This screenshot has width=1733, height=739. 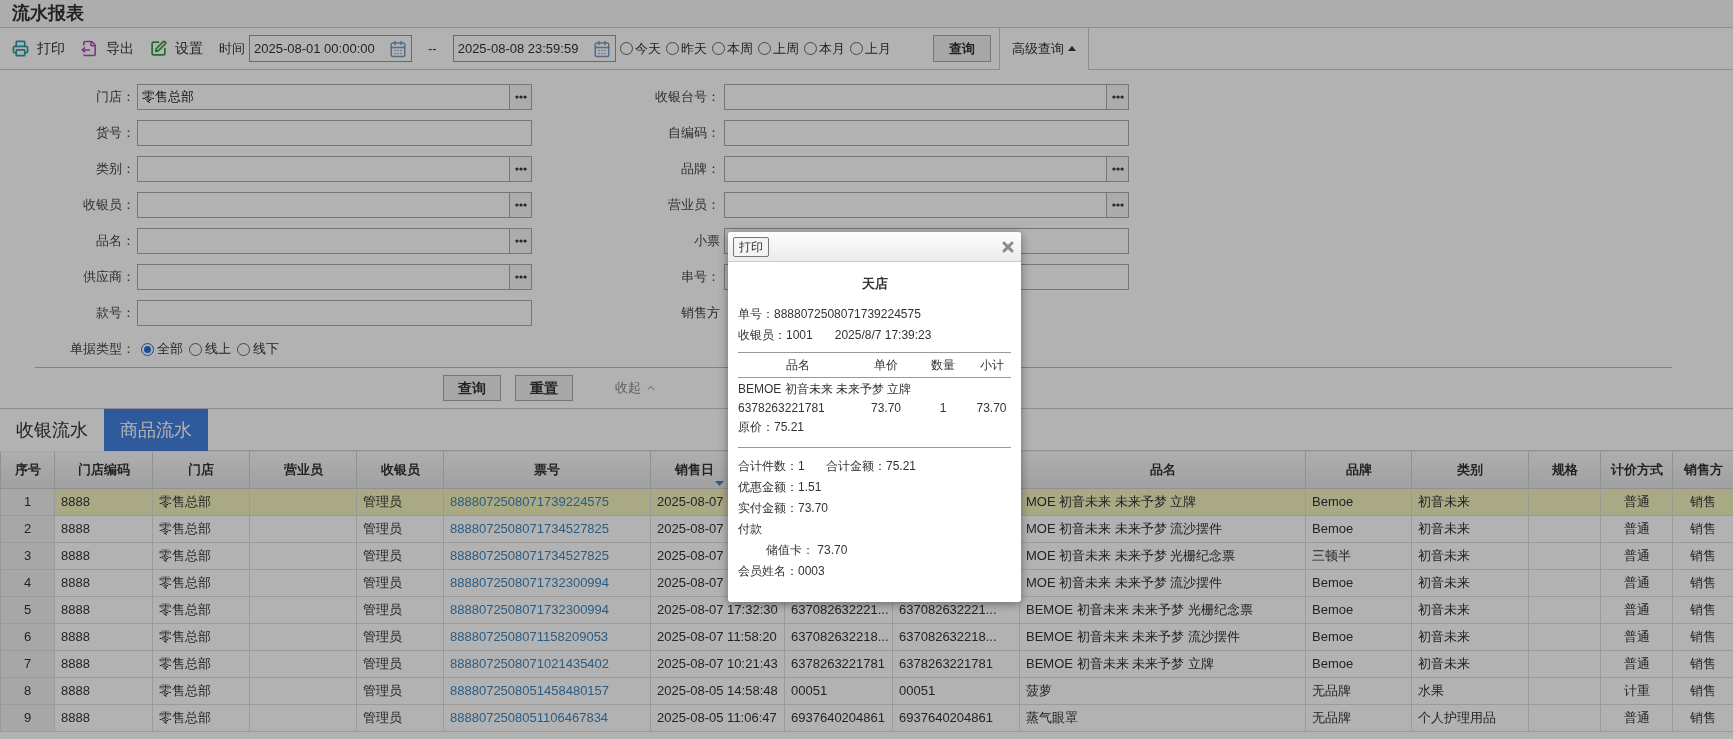 I want to click on item-name: BEMOE 初音未来 未来予梦 立牌, so click(x=825, y=389).